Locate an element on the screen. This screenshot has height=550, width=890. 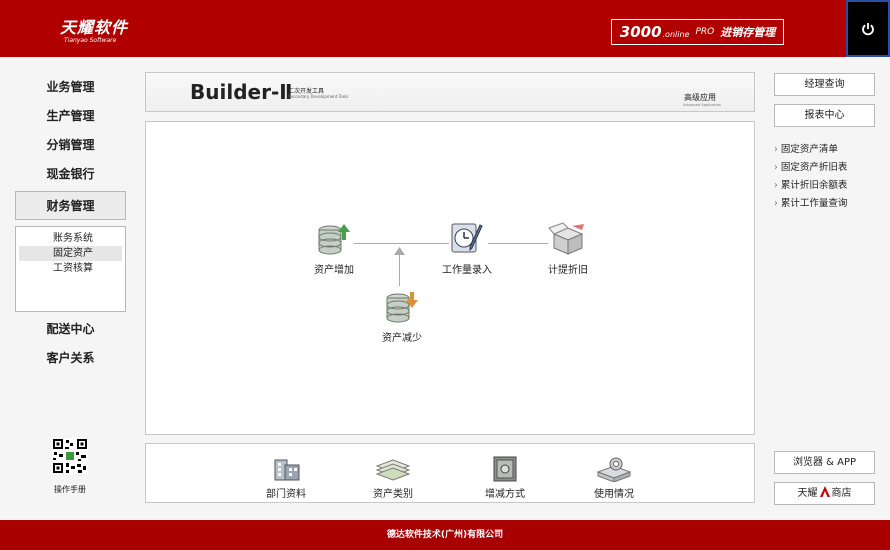
submenu-fixed-assets: 固定资产 is located at coordinates (70, 253).